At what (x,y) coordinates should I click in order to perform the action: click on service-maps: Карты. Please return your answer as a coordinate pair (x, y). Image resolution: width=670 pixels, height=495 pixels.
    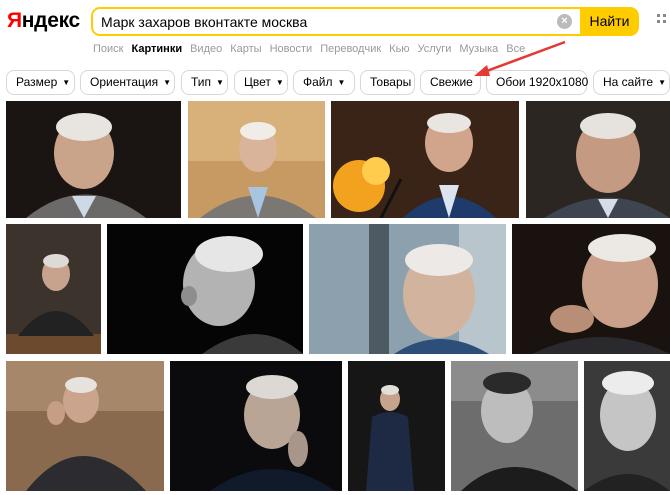
    Looking at the image, I should click on (245, 49).